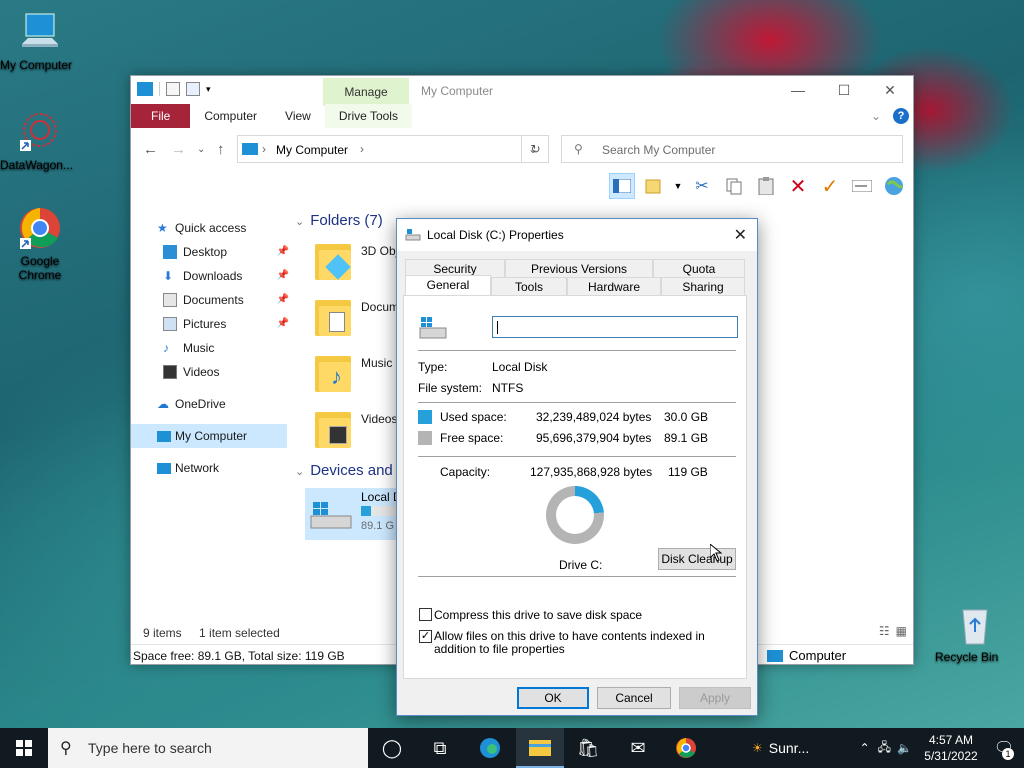 The image size is (1024, 768). Describe the element at coordinates (211, 228) in the screenshot. I see `nav-item-quick-access: ★ Quick access` at that location.